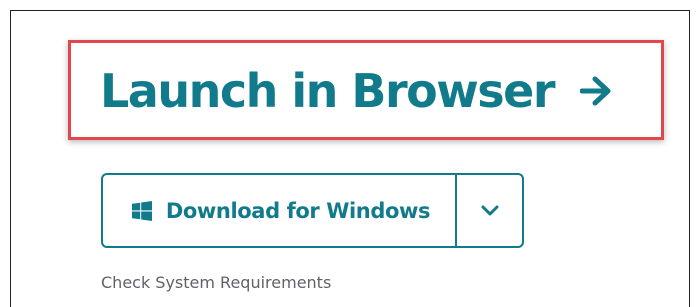 This screenshot has height=307, width=700. I want to click on chevron-down-icon, so click(489, 210).